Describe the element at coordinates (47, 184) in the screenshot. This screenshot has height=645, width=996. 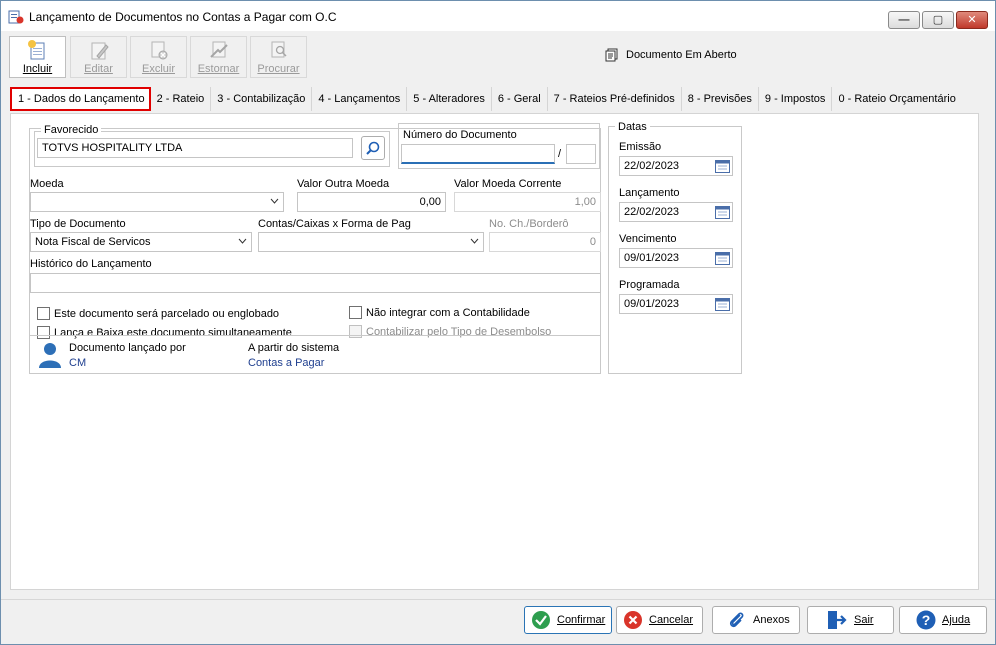
I see `moeda-label: Moeda` at that location.